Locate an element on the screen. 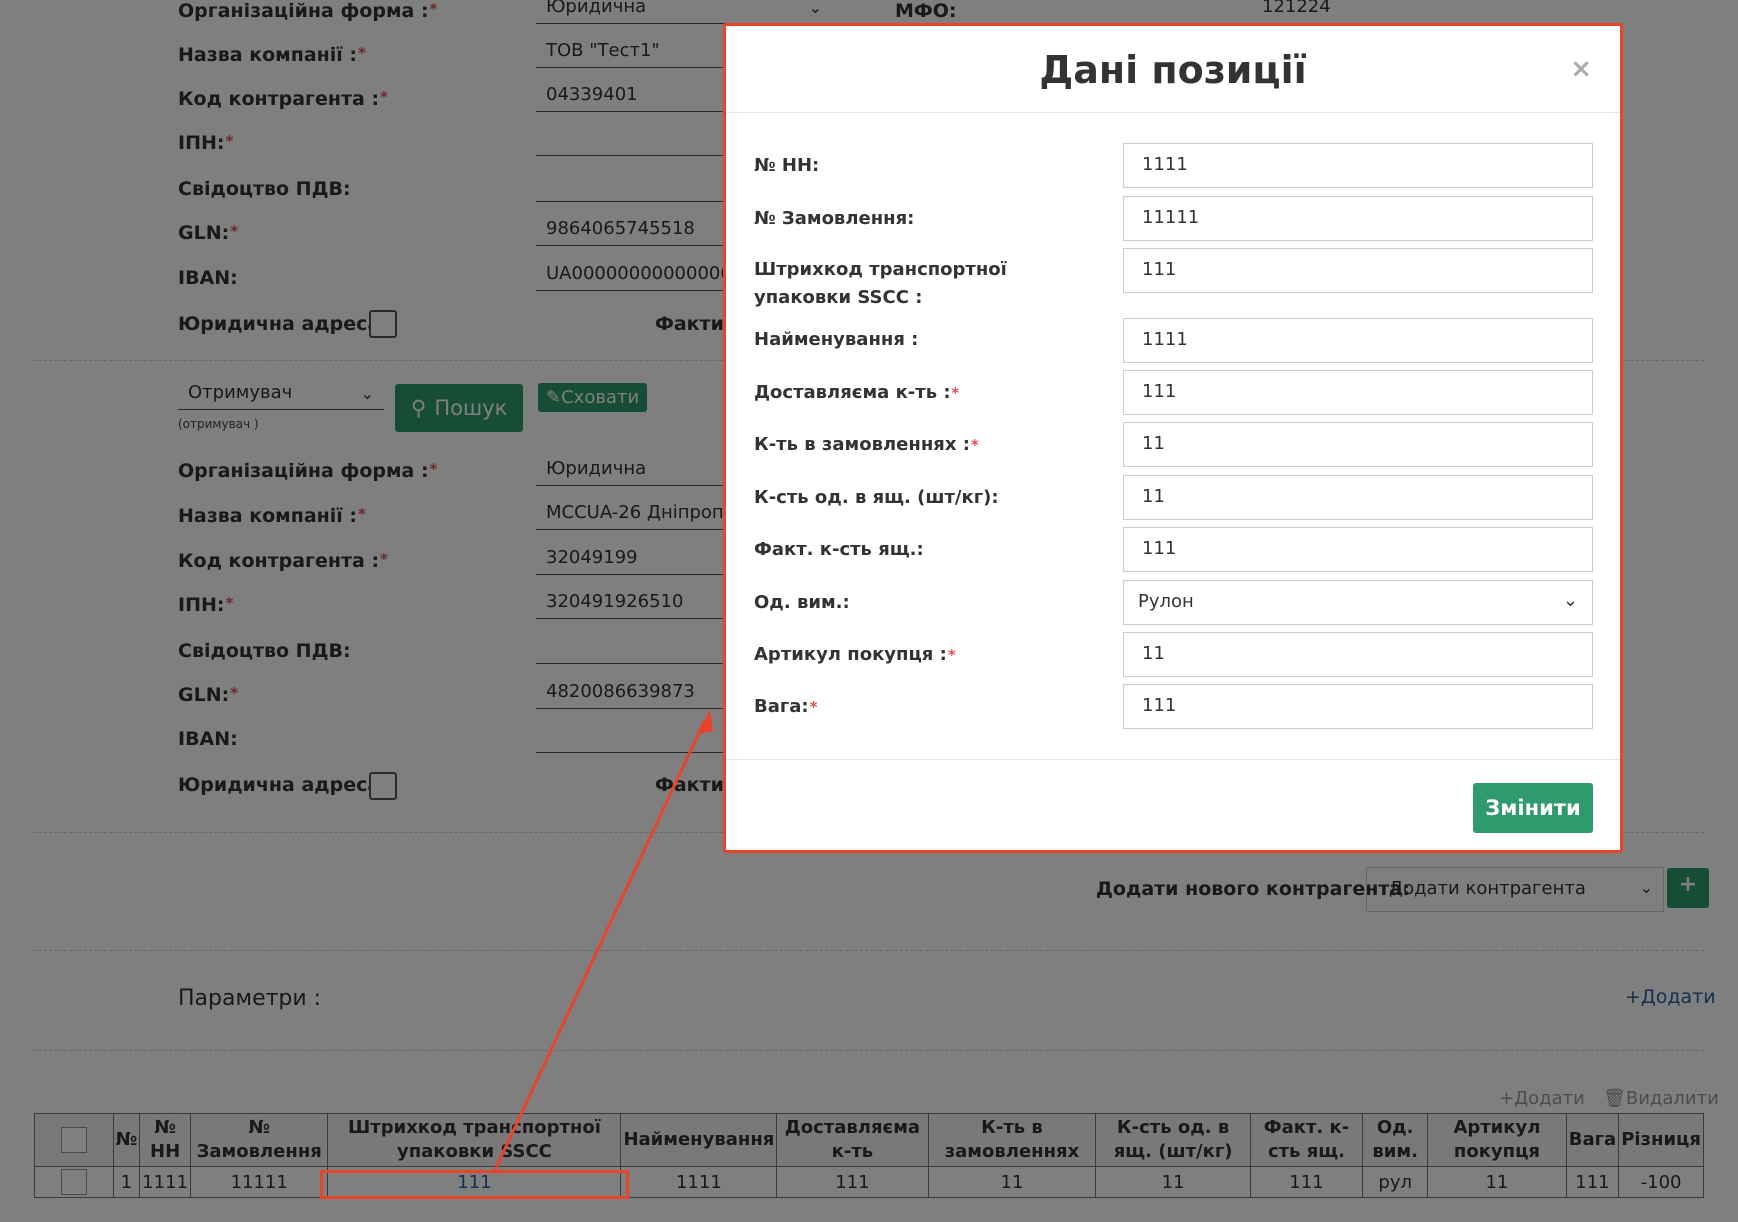 This screenshot has height=1222, width=1738. field-label-ordered-qty: К-ть в замовленнях :* is located at coordinates (866, 444).